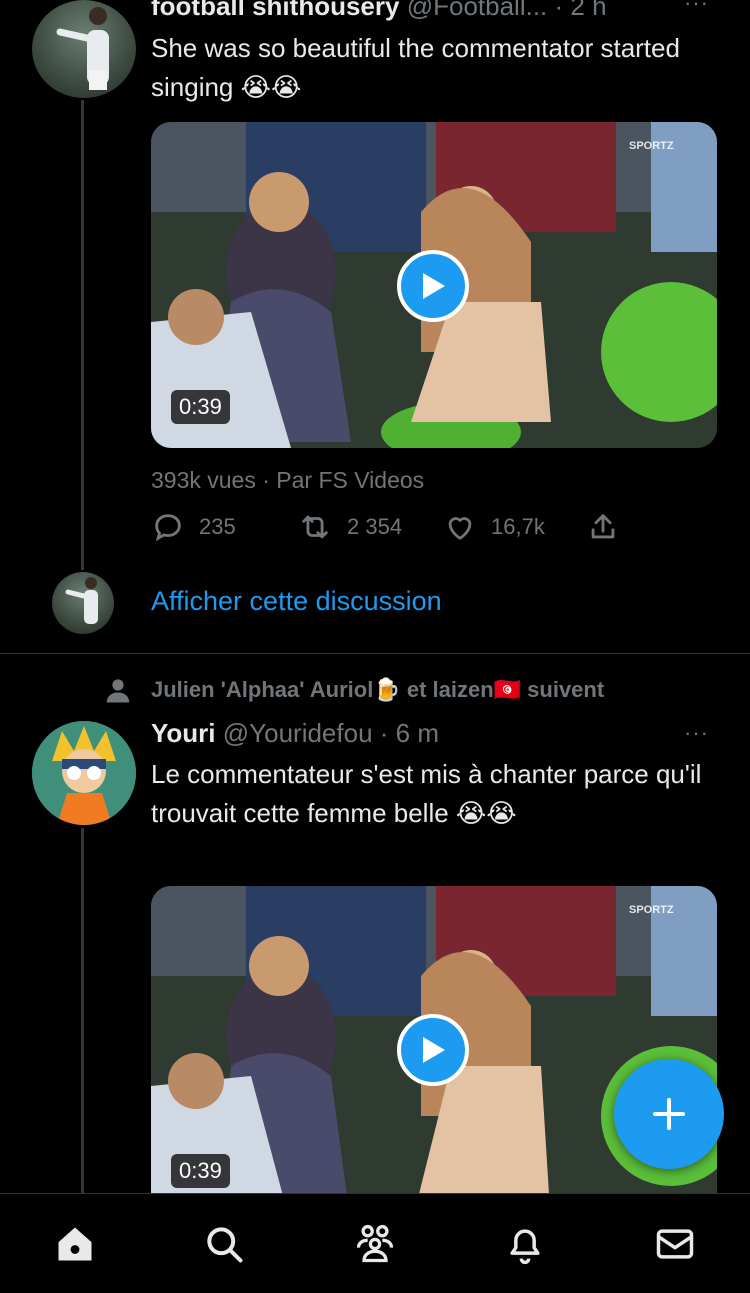  Describe the element at coordinates (193, 527) in the screenshot. I see `reply-button: 235` at that location.